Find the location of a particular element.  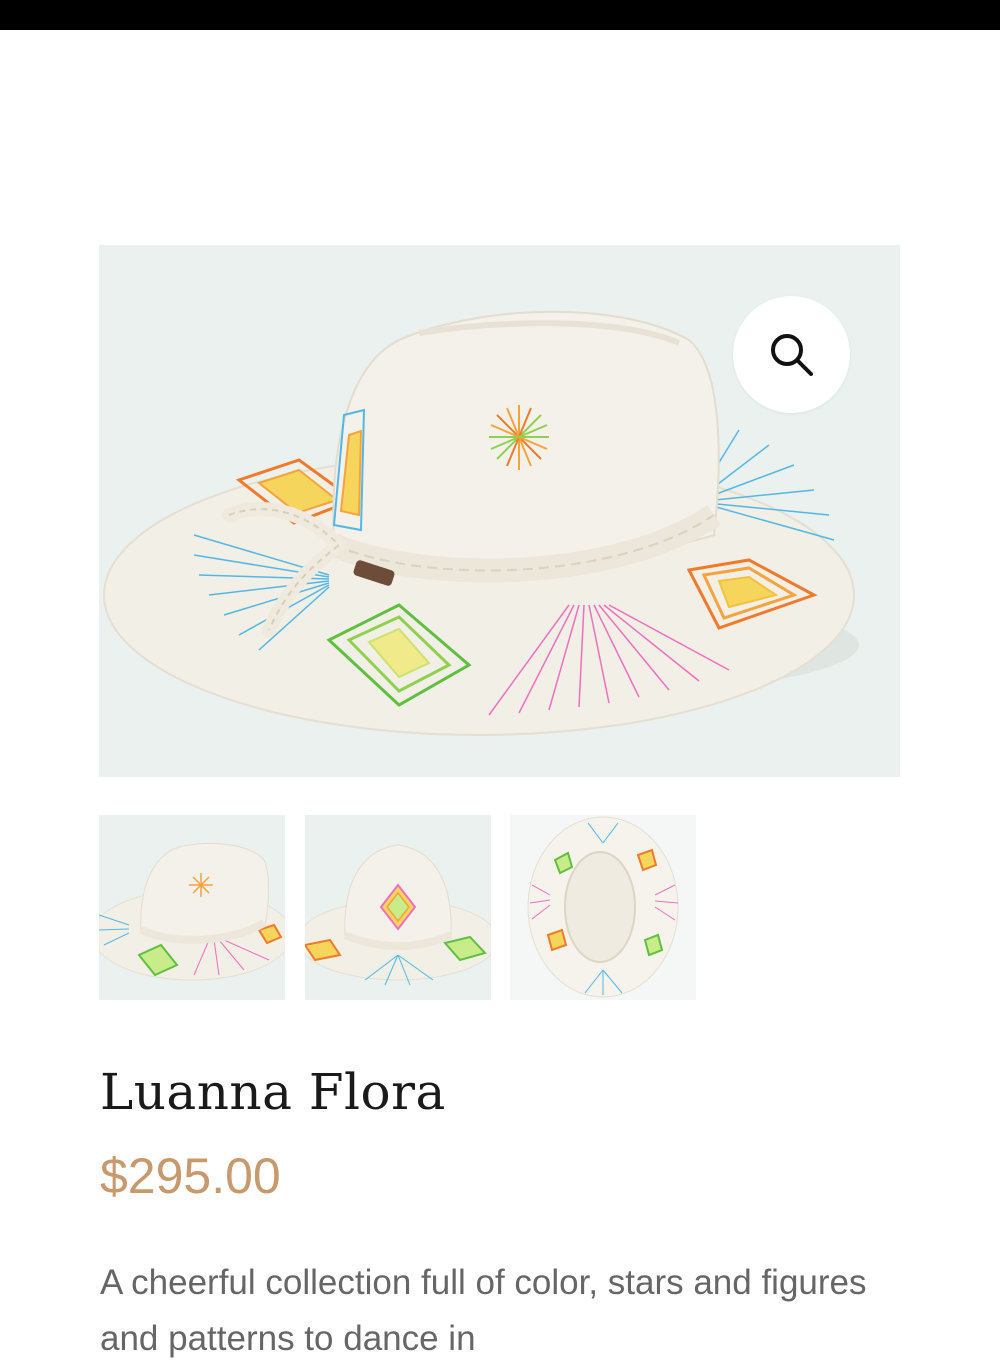

magnifier-icon is located at coordinates (792, 355).